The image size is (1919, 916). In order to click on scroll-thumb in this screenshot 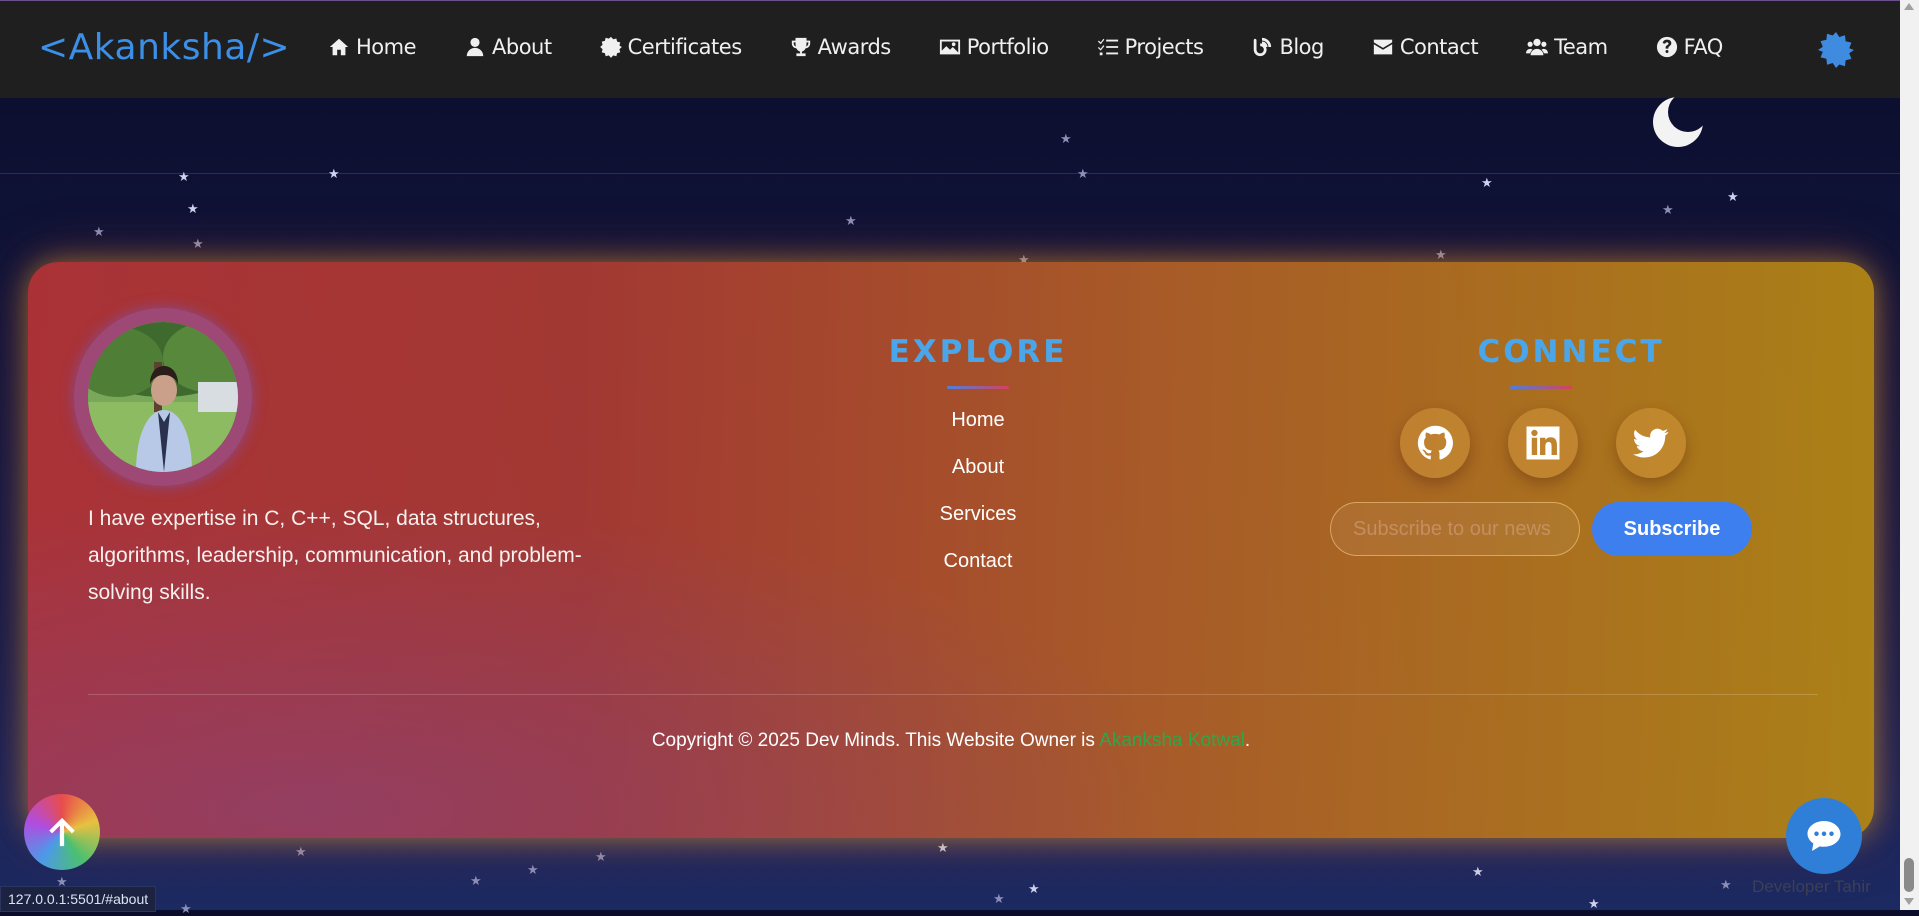, I will do `click(1909, 875)`.